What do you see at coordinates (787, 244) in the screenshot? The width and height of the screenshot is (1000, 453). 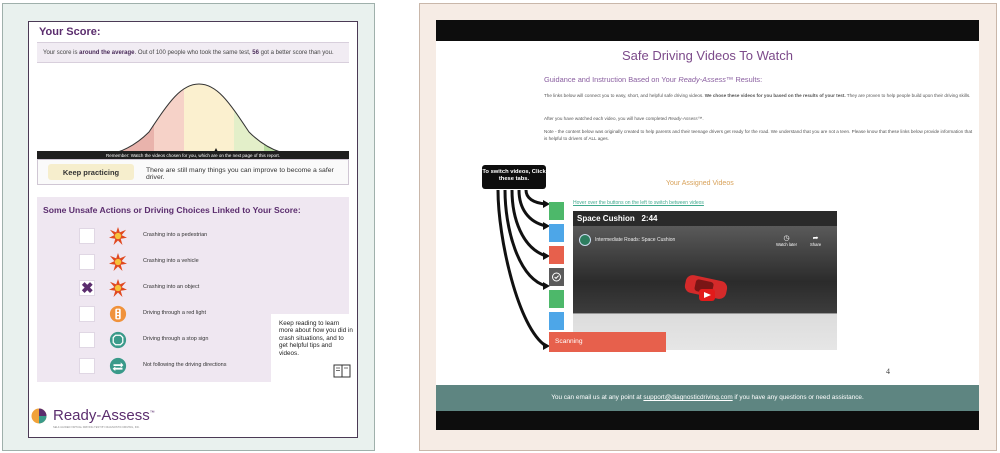 I see `watch-later-label: Watch later` at bounding box center [787, 244].